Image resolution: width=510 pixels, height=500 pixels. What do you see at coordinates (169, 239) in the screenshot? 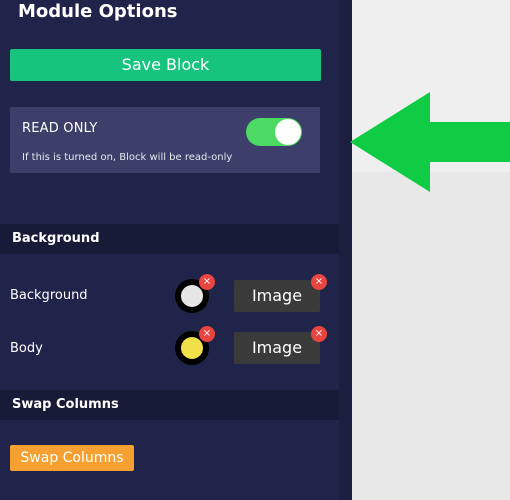
I see `background-section-header: Background` at bounding box center [169, 239].